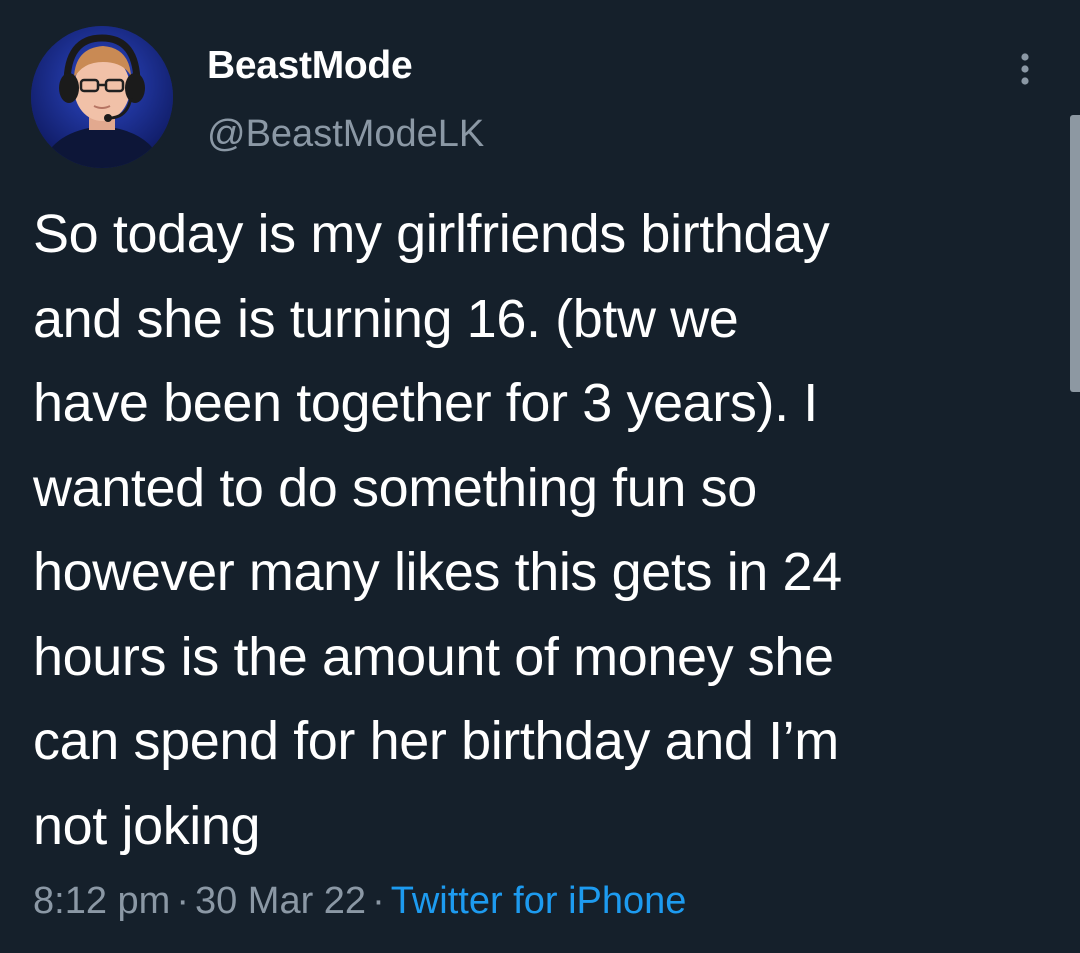 Image resolution: width=1080 pixels, height=953 pixels. Describe the element at coordinates (1025, 70) in the screenshot. I see `more-vertical-icon` at that location.